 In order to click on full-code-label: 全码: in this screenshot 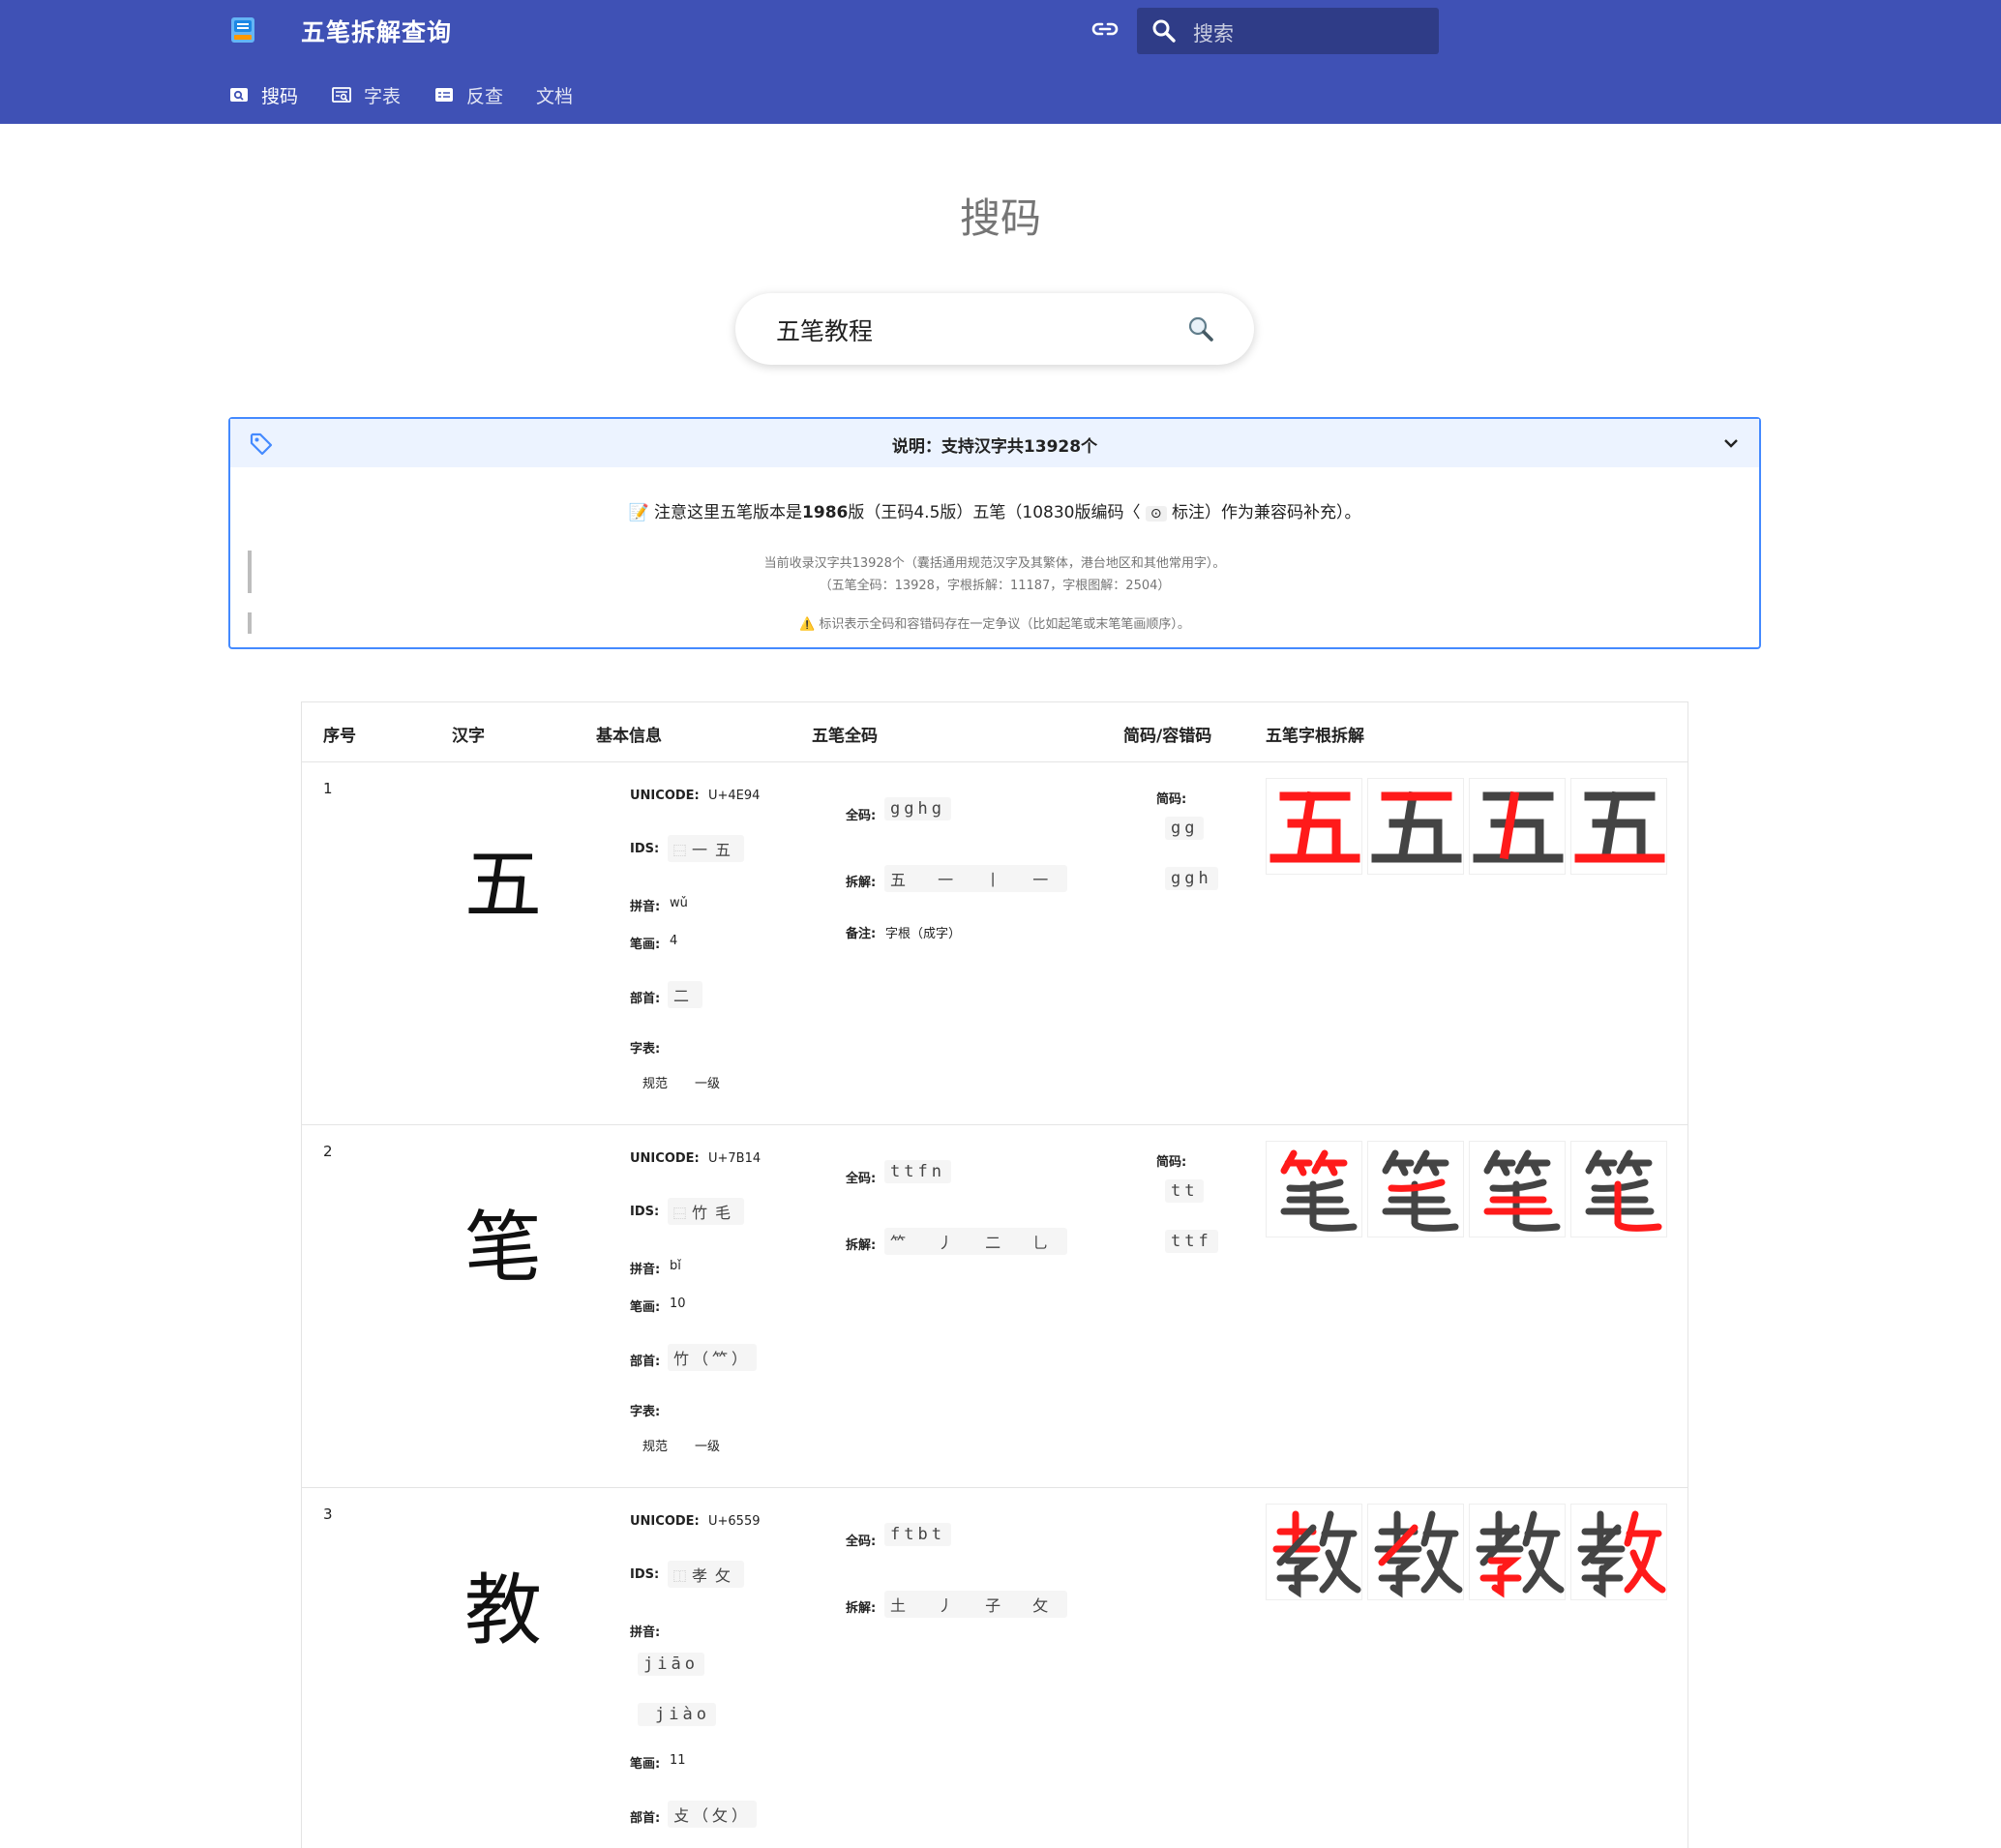, I will do `click(862, 1542)`.